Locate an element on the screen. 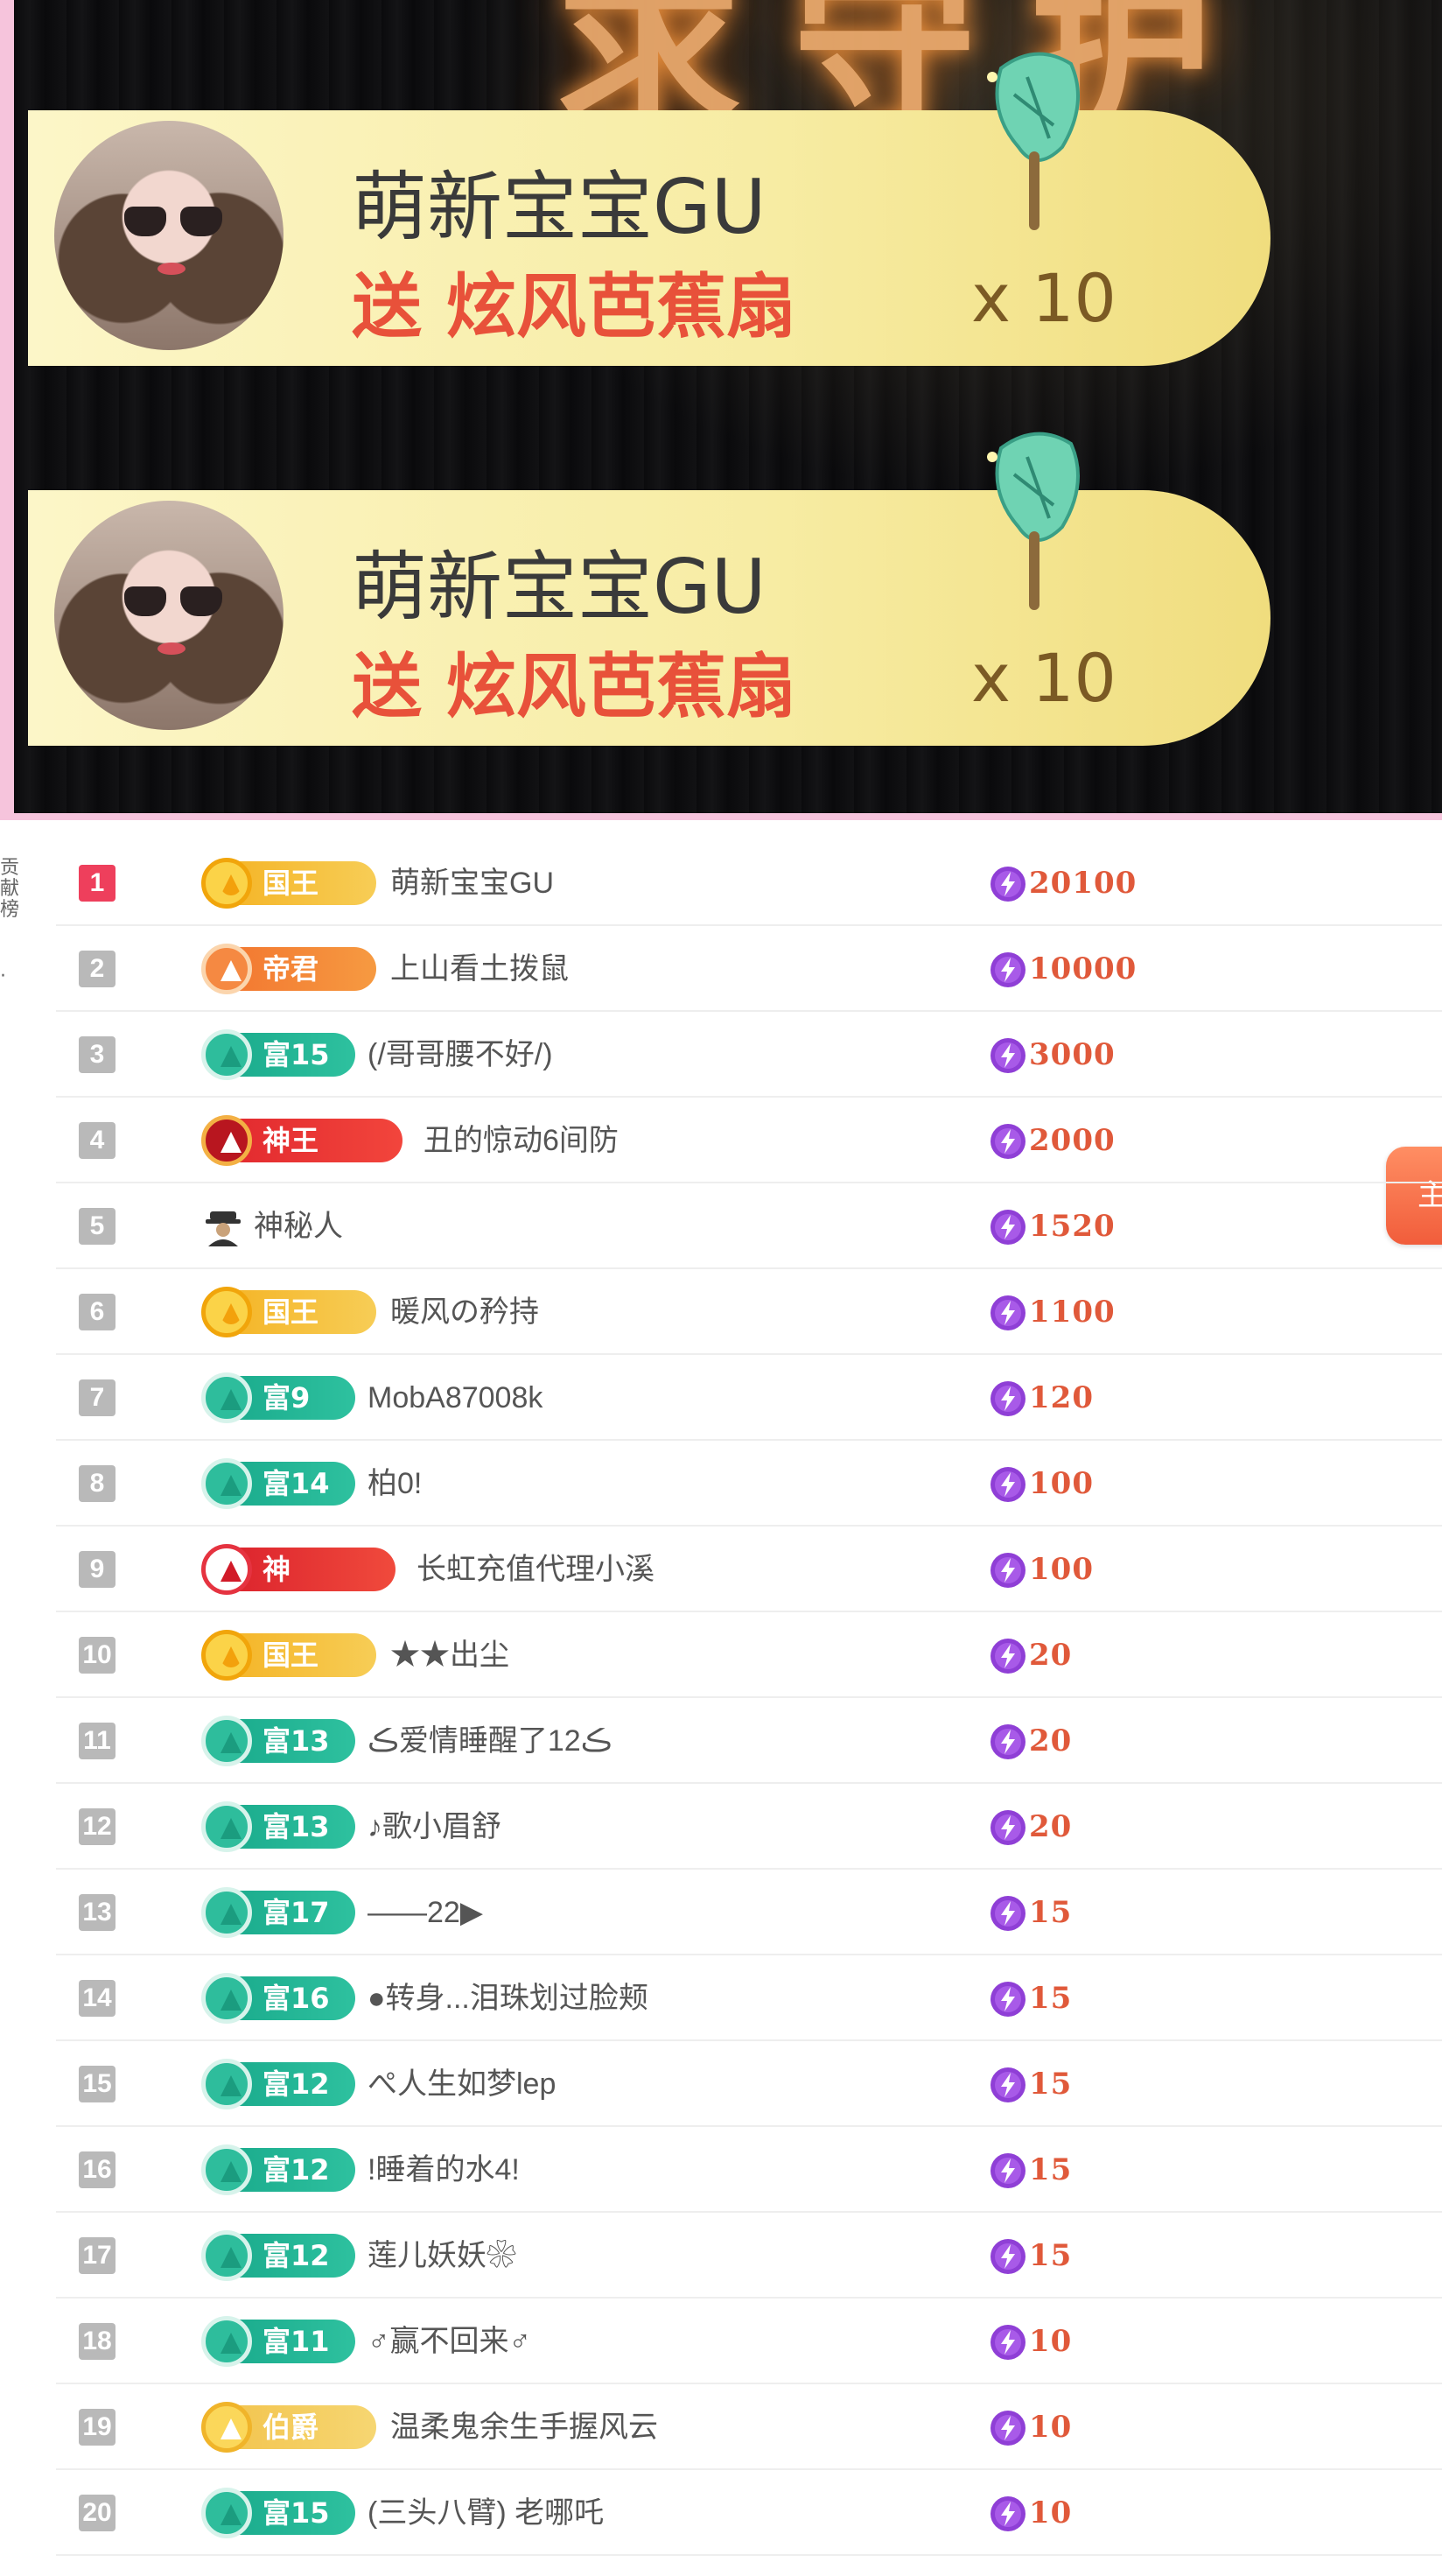 This screenshot has width=1442, height=2576. user-name: 上山看土拨鼠 is located at coordinates (479, 969).